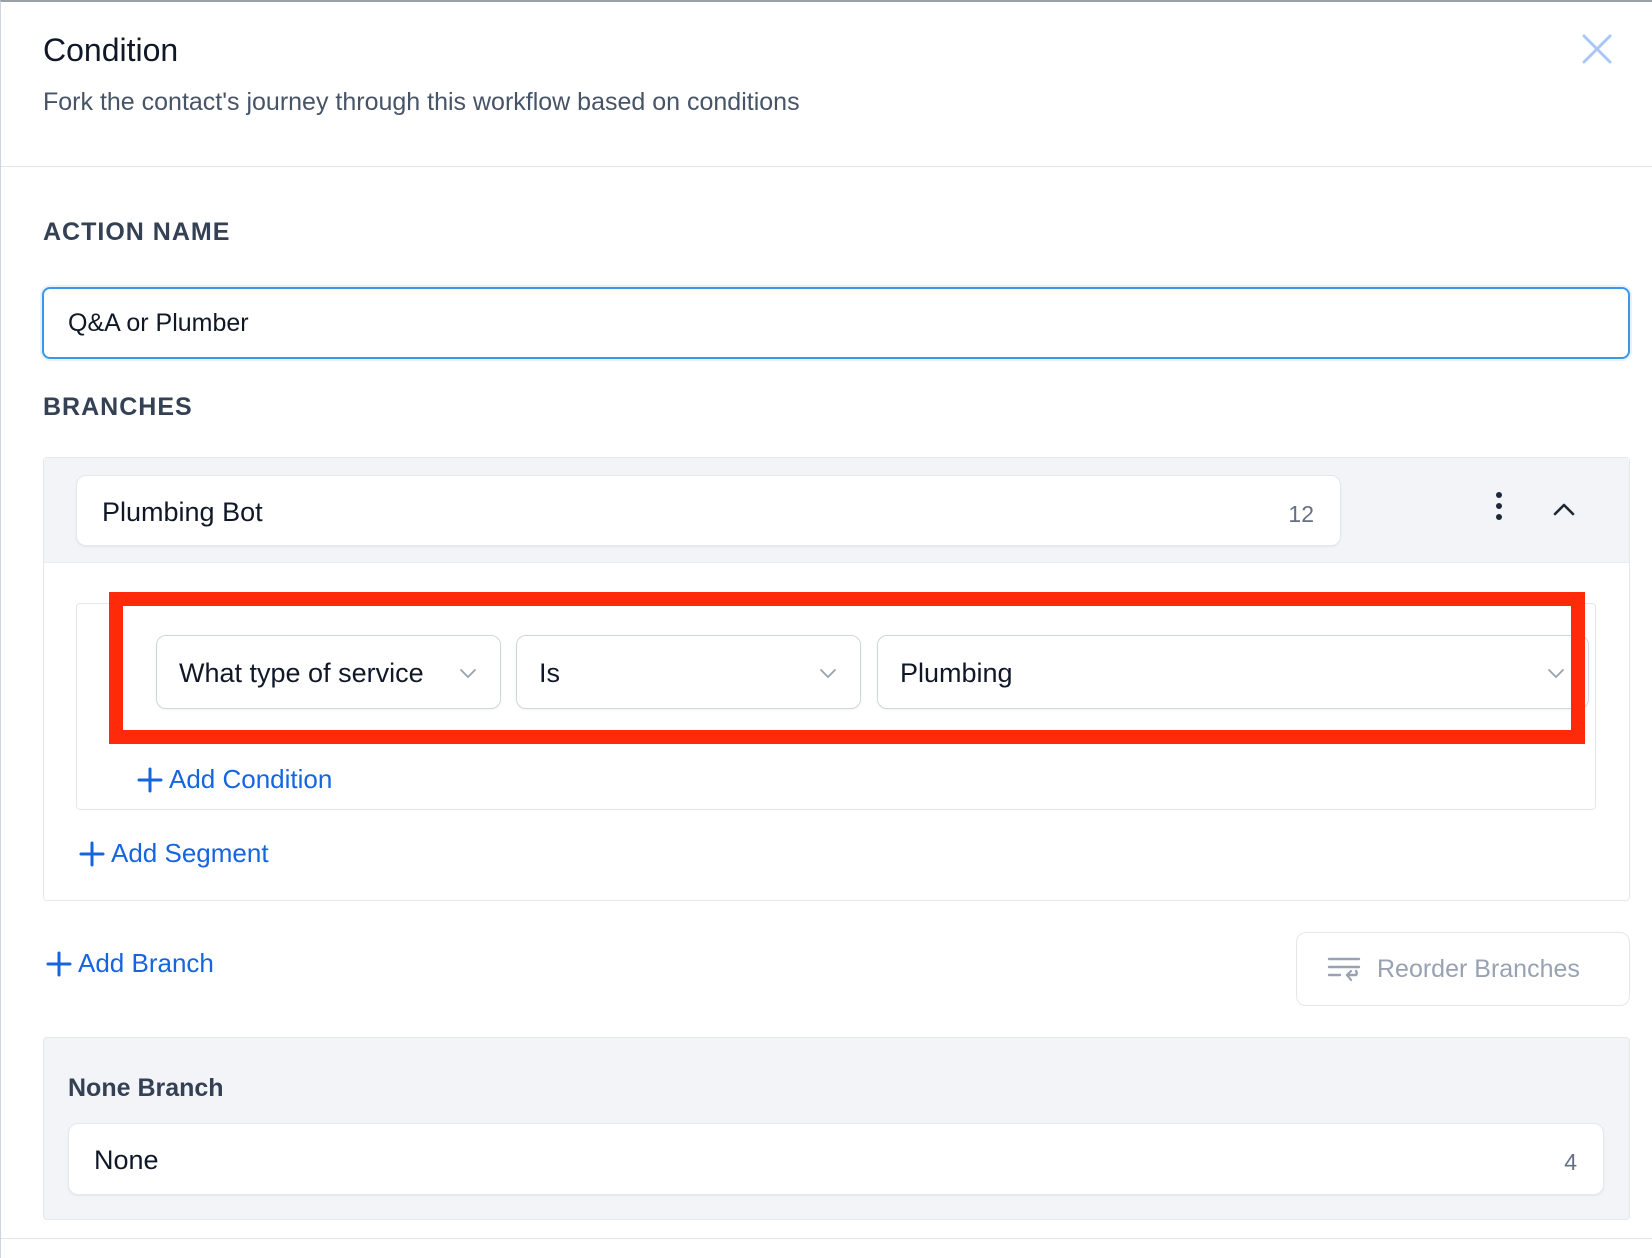  I want to click on branch-header: Plumbing Bot 12, so click(836, 510).